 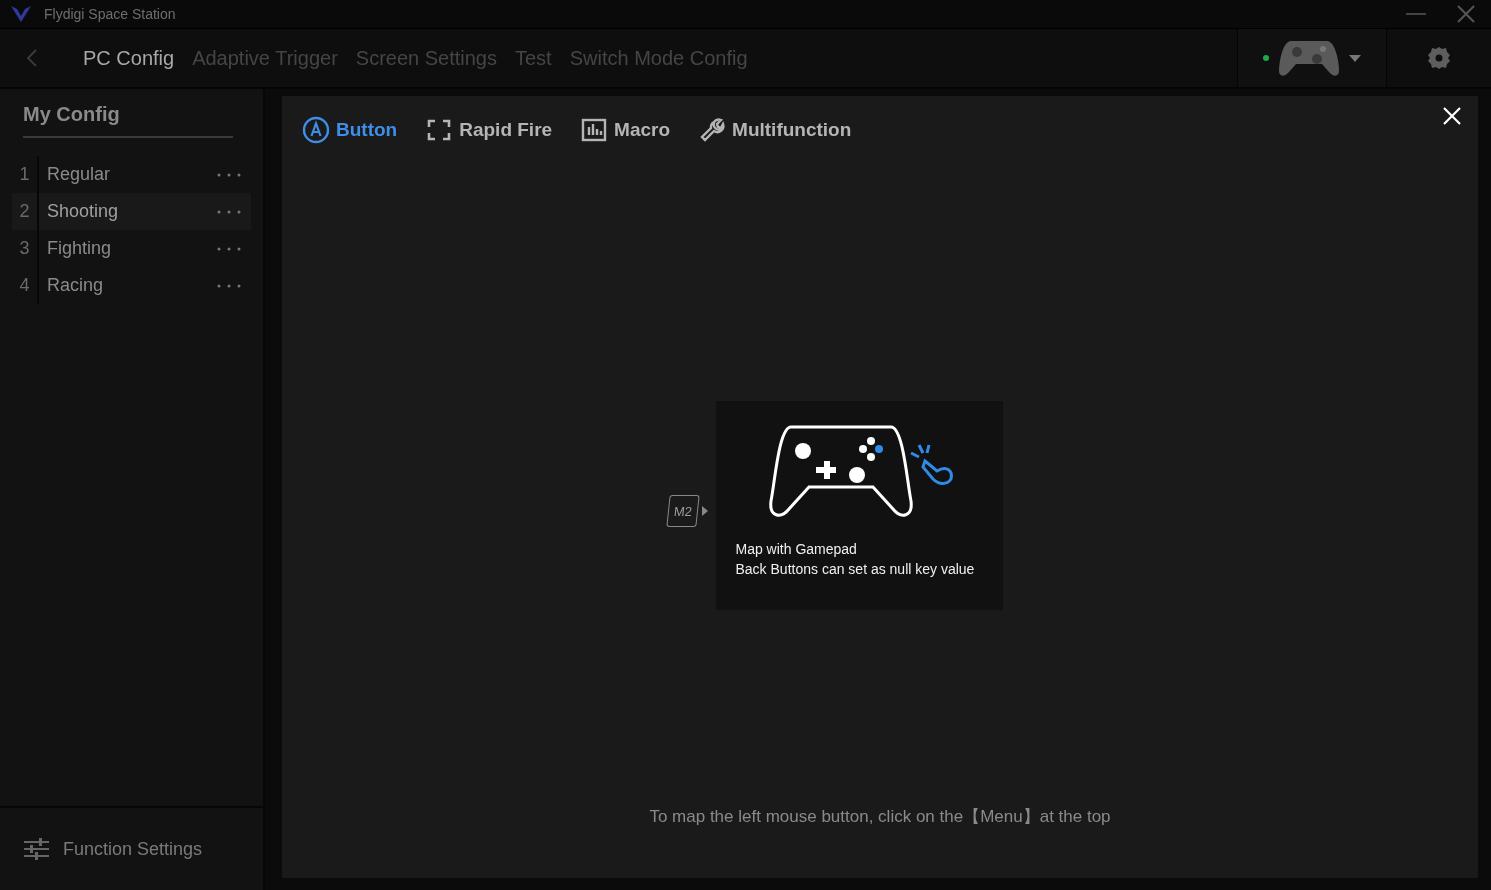 What do you see at coordinates (25, 285) in the screenshot?
I see `item-number: 4` at bounding box center [25, 285].